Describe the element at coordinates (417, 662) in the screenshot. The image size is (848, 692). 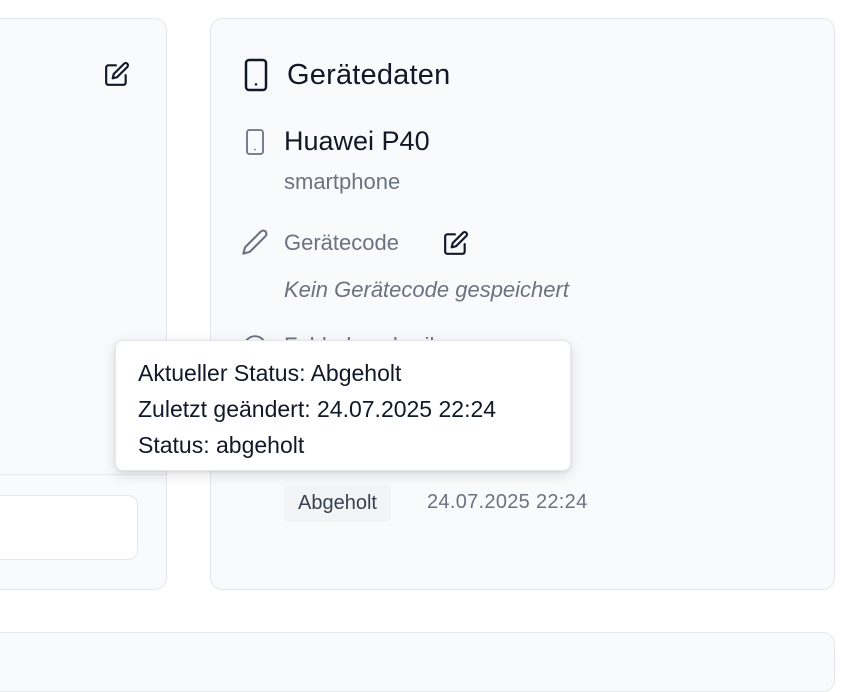
I see `bottom-card` at that location.